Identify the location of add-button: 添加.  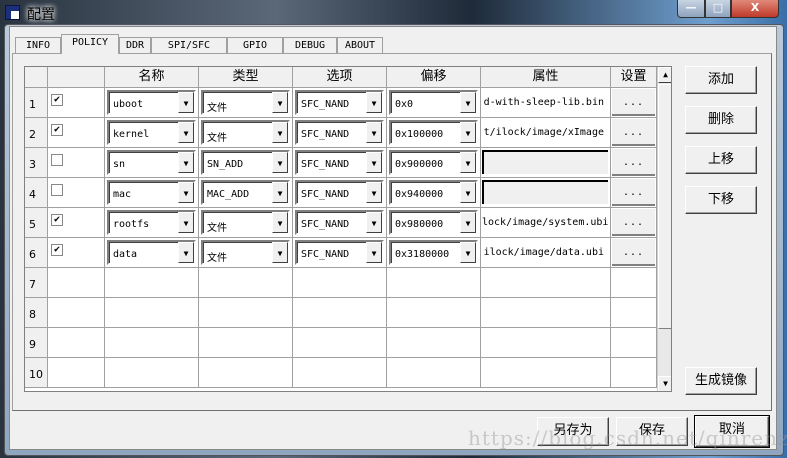
(721, 80).